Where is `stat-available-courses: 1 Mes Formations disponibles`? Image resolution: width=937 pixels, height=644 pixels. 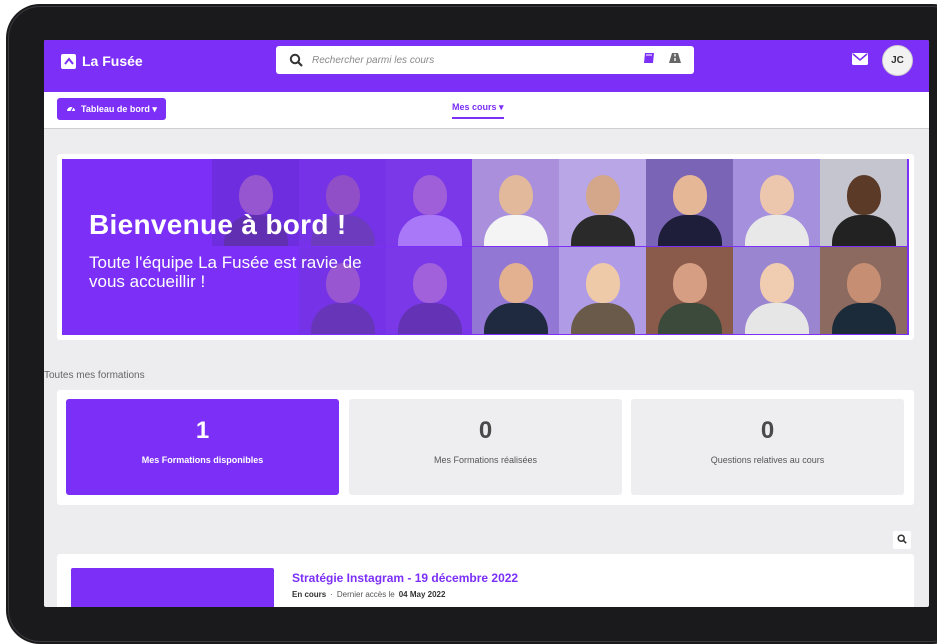
stat-available-courses: 1 Mes Formations disponibles is located at coordinates (202, 447).